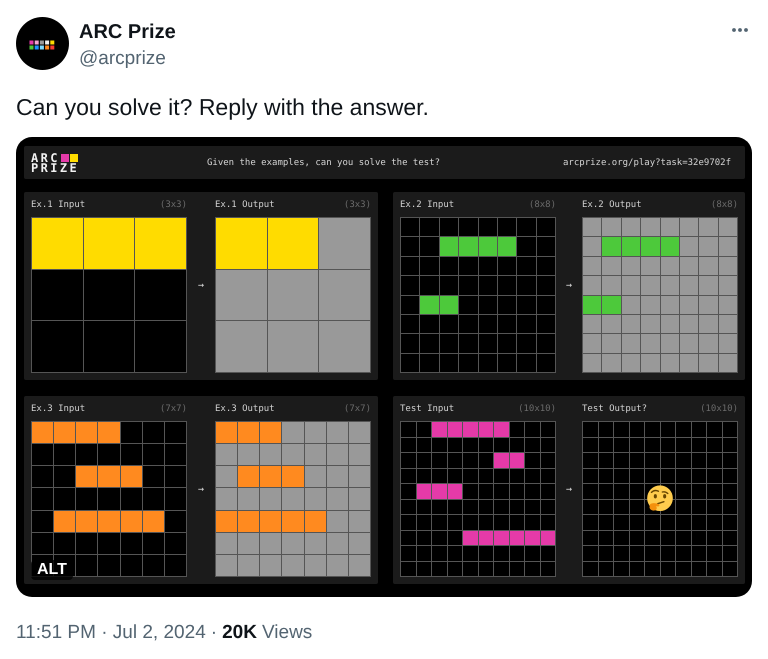 The width and height of the screenshot is (768, 659). What do you see at coordinates (647, 162) in the screenshot?
I see `url-text: arcprize.org/play?task=32e9702f` at bounding box center [647, 162].